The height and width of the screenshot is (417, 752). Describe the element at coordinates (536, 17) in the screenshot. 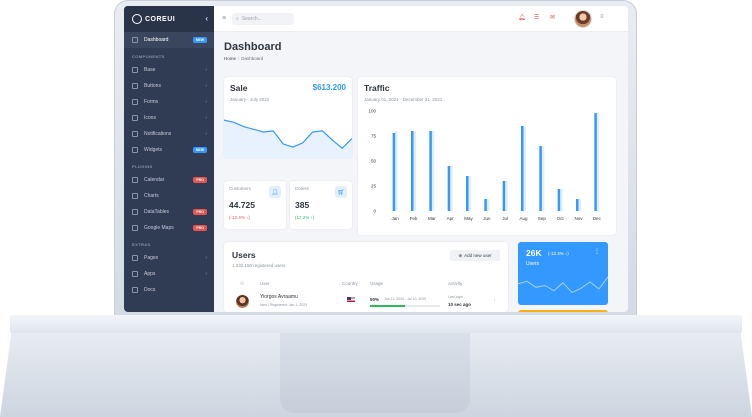

I see `list-icon: ☰` at that location.